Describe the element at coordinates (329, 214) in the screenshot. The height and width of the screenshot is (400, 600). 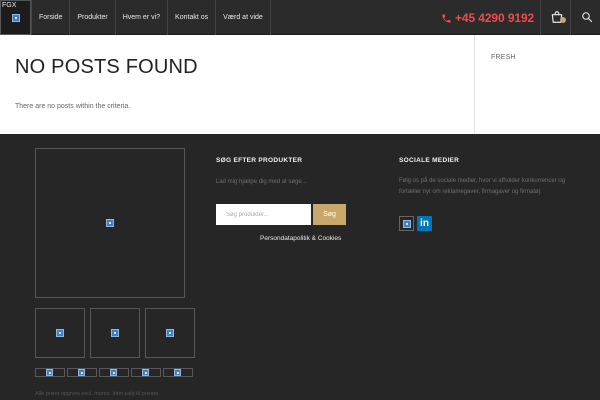
I see `product-search-button: Søg` at that location.